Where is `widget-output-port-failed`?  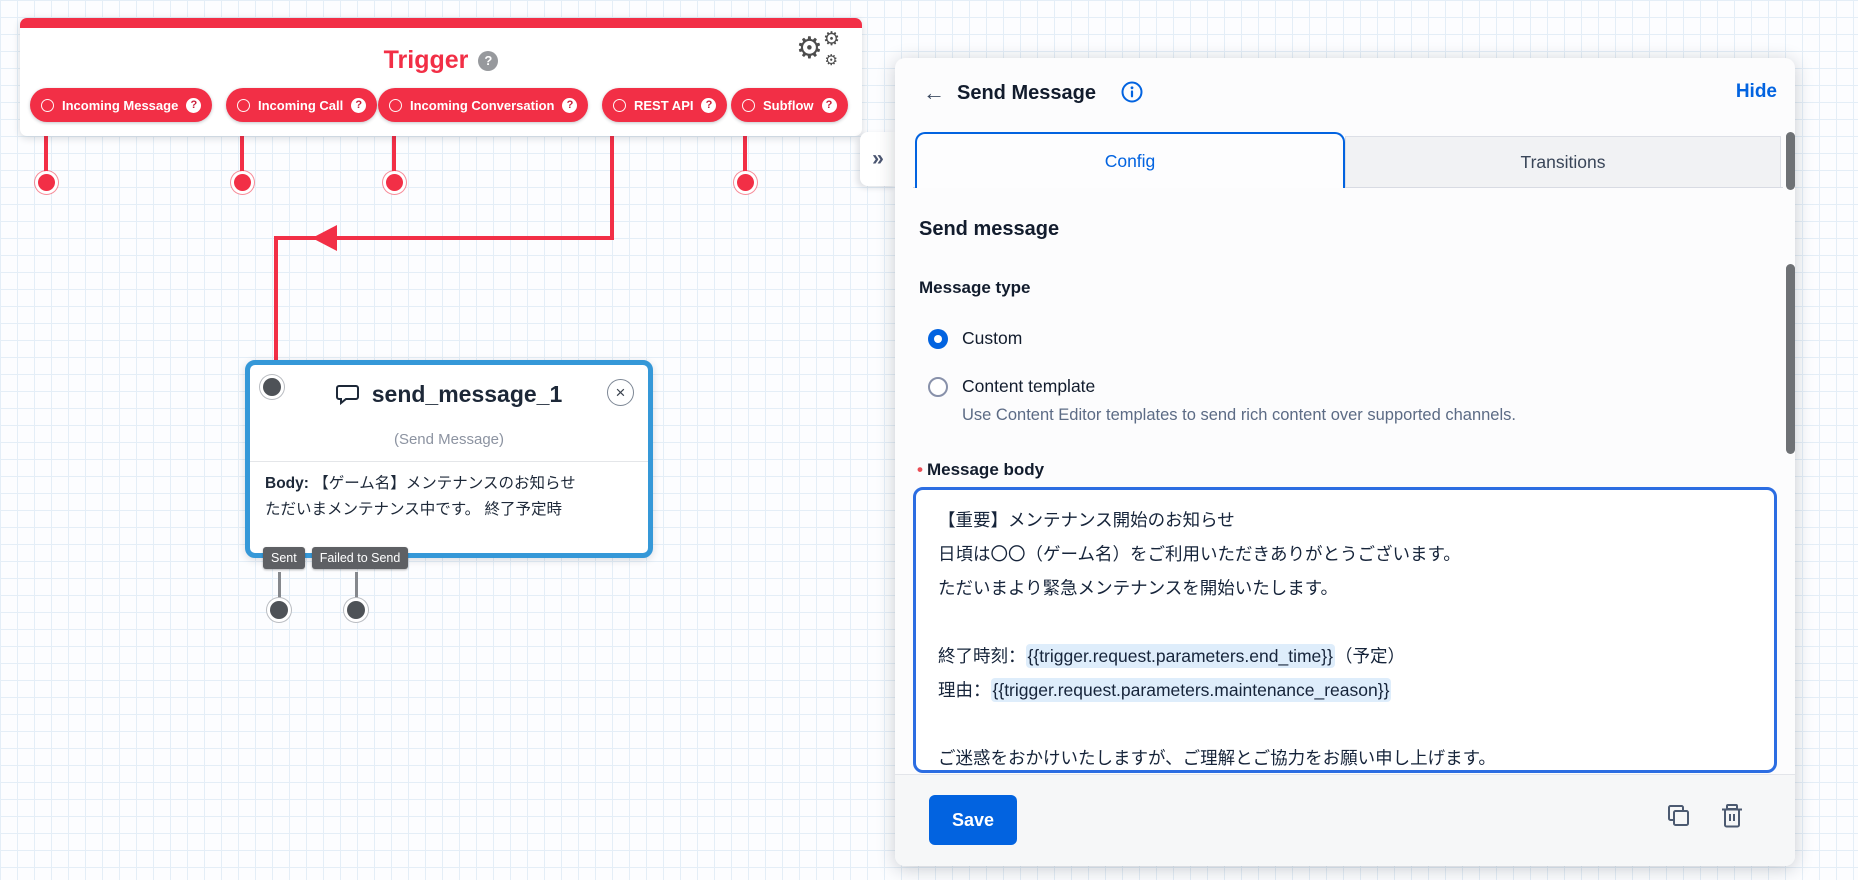
widget-output-port-failed is located at coordinates (356, 610).